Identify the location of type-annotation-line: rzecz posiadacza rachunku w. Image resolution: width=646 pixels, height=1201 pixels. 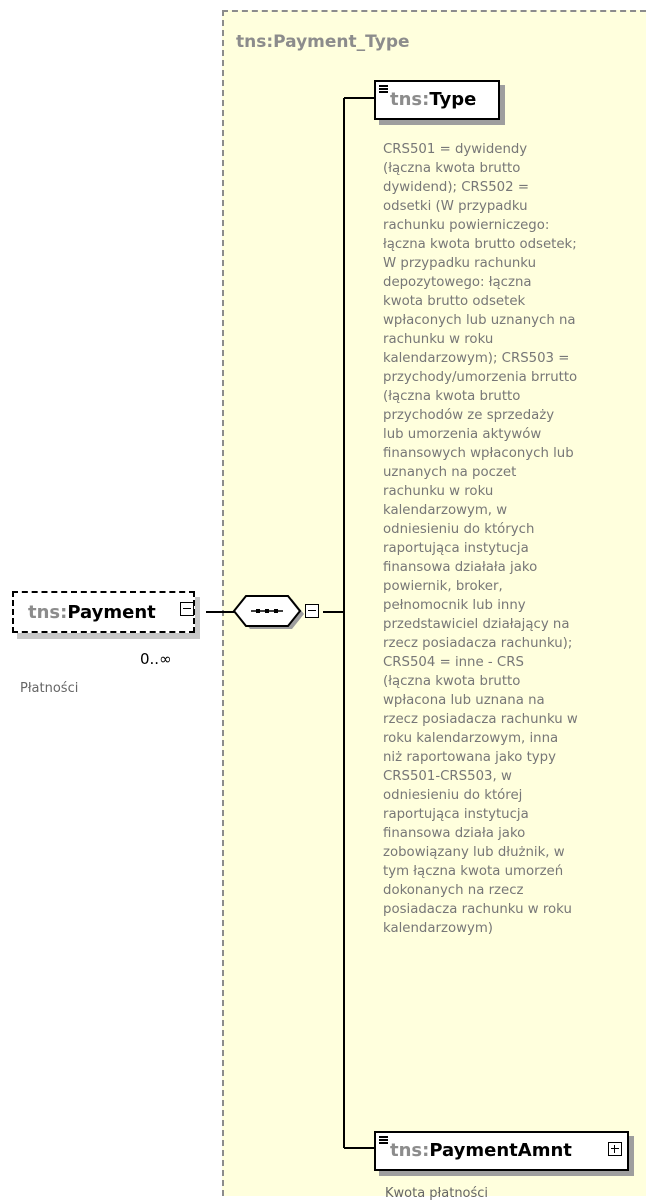
(480, 719).